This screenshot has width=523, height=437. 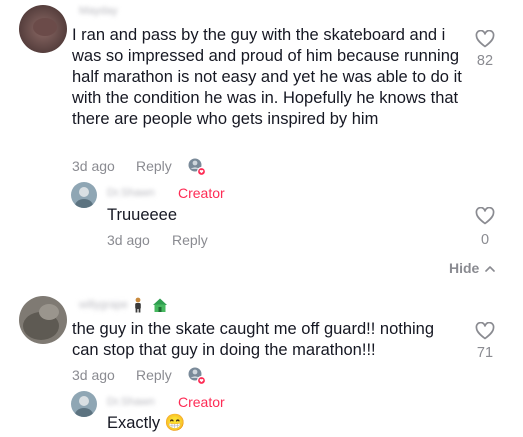 I want to click on comment-username: Mayday, so click(x=98, y=11).